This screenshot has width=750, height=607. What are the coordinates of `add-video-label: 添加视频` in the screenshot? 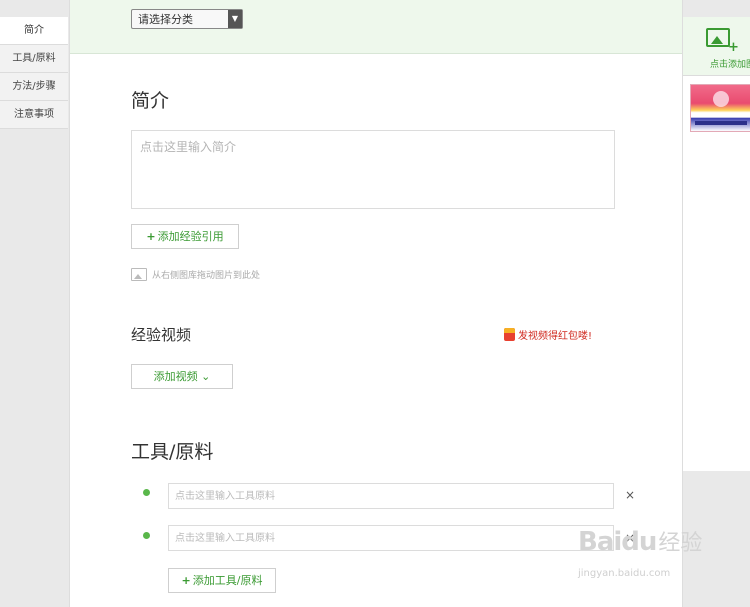 It's located at (175, 376).